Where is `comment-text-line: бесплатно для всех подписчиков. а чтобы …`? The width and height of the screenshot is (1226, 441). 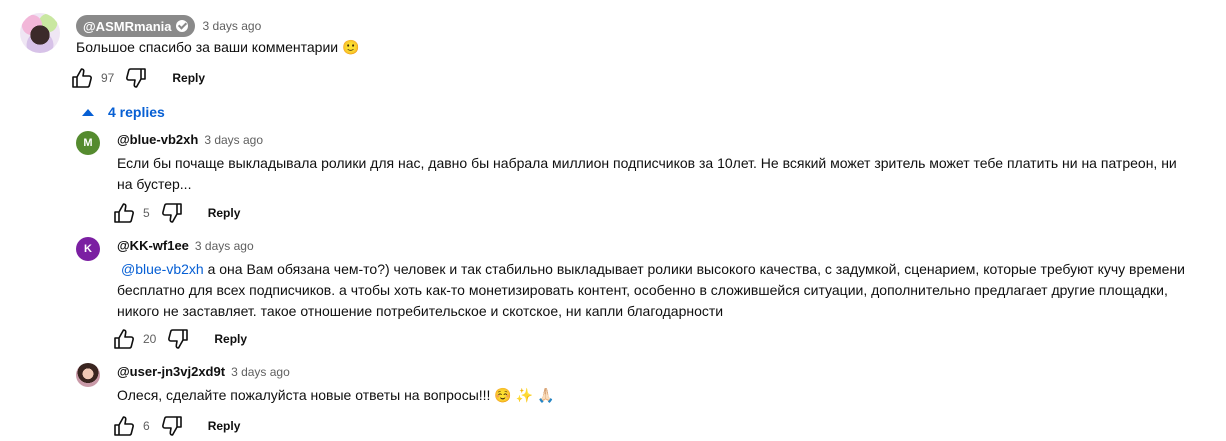 comment-text-line: бесплатно для всех подписчиков. а чтобы … is located at coordinates (642, 290).